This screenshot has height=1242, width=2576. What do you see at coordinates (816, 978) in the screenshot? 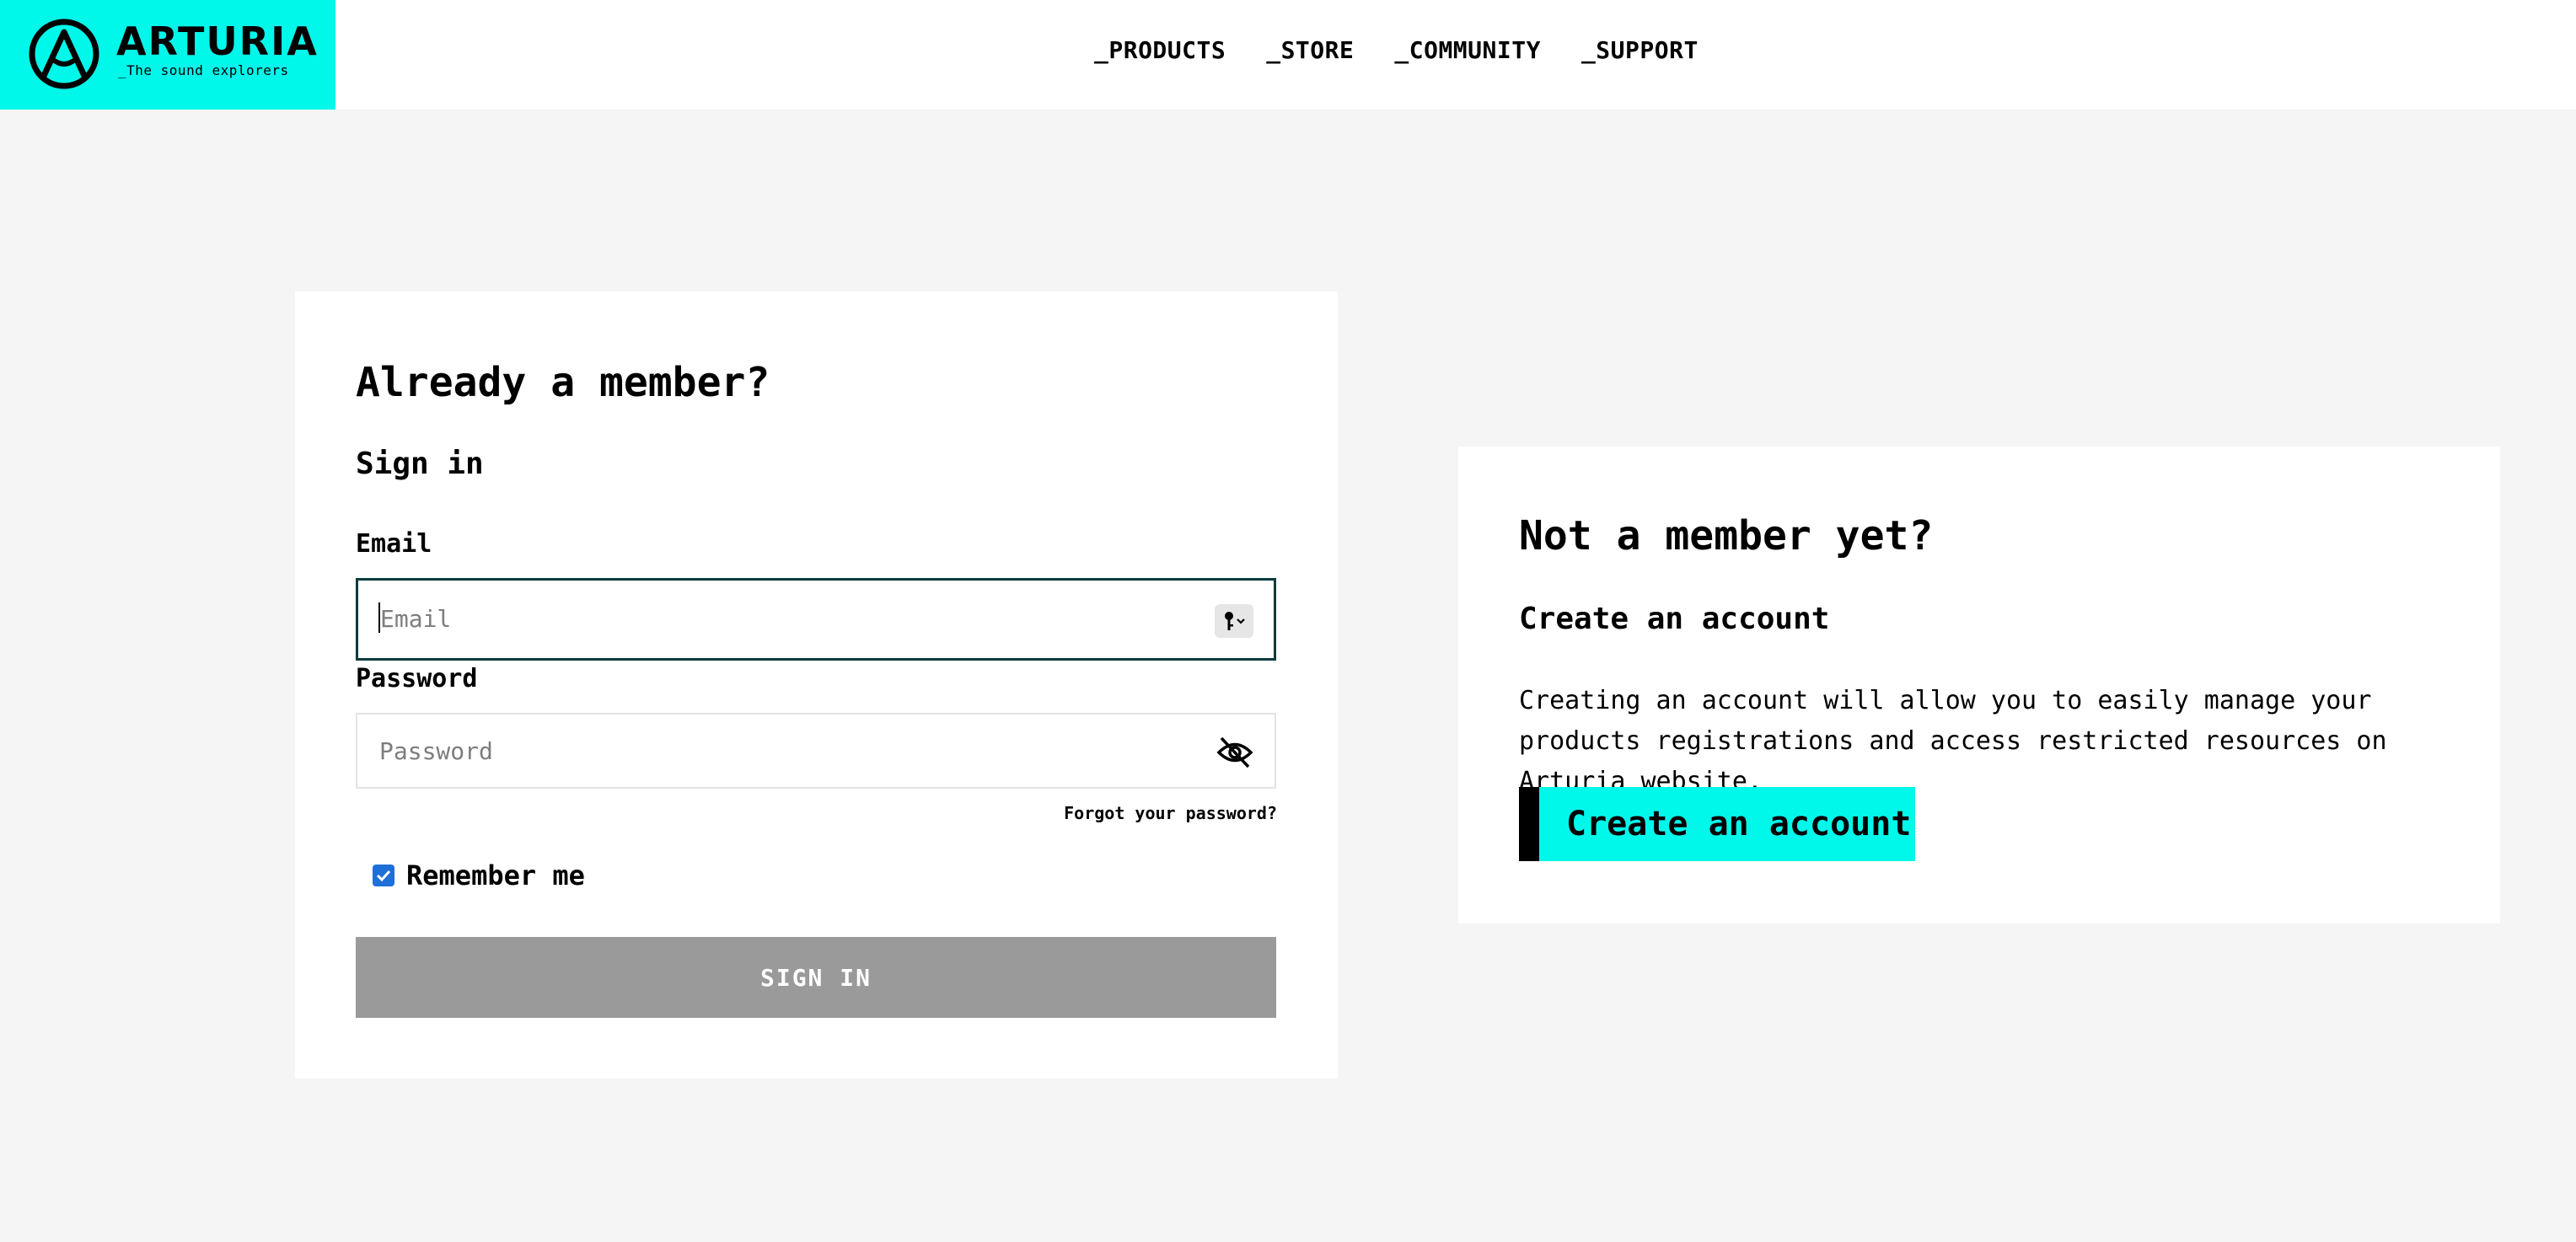
I see `sign-in-button: SIGN IN` at bounding box center [816, 978].